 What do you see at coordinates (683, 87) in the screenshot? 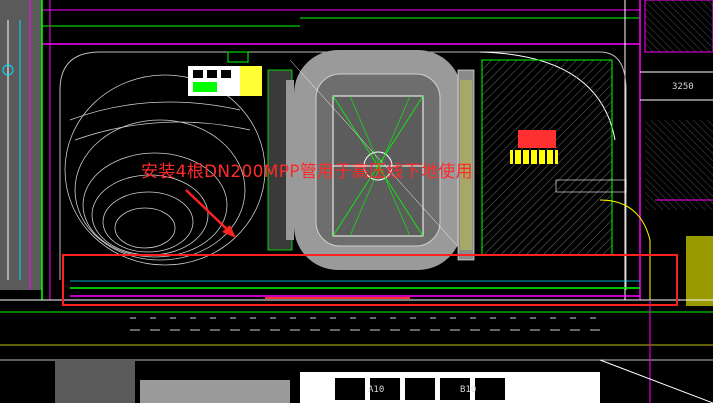
I see `dimension-label: 3250` at bounding box center [683, 87].